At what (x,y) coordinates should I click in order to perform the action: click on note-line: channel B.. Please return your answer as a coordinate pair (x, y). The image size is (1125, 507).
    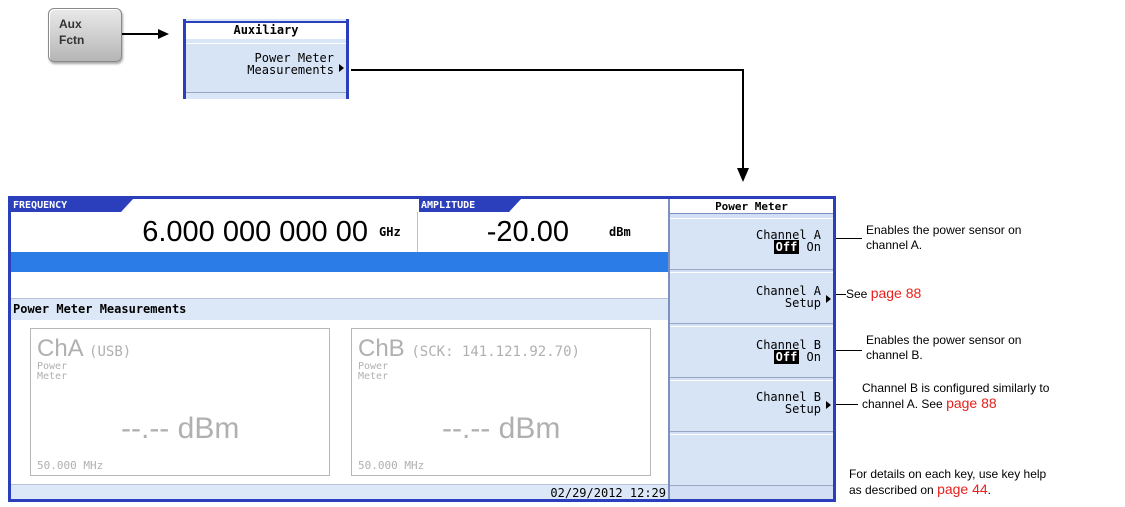
    Looking at the image, I should click on (894, 355).